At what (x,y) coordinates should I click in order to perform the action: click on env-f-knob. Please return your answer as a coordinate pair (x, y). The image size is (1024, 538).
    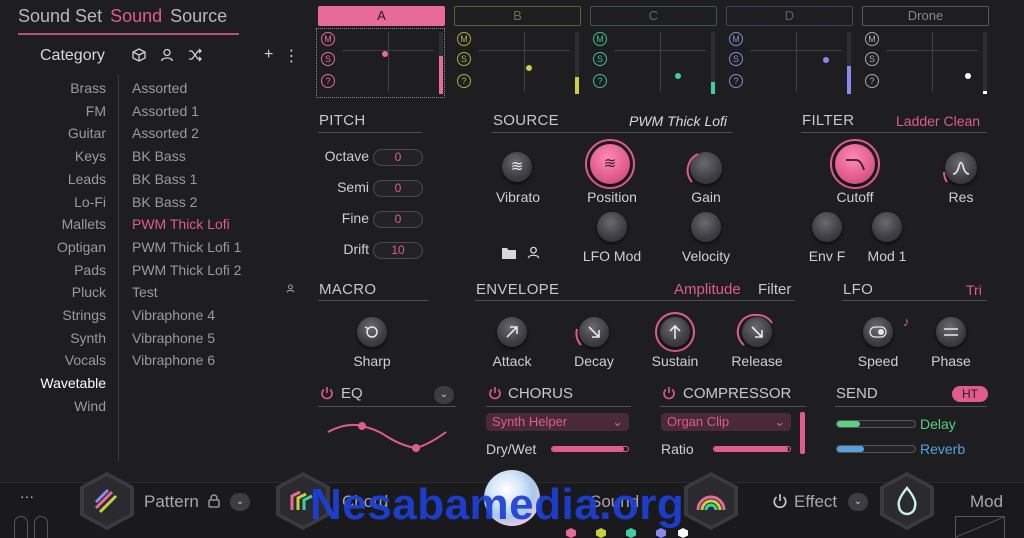
    Looking at the image, I should click on (827, 227).